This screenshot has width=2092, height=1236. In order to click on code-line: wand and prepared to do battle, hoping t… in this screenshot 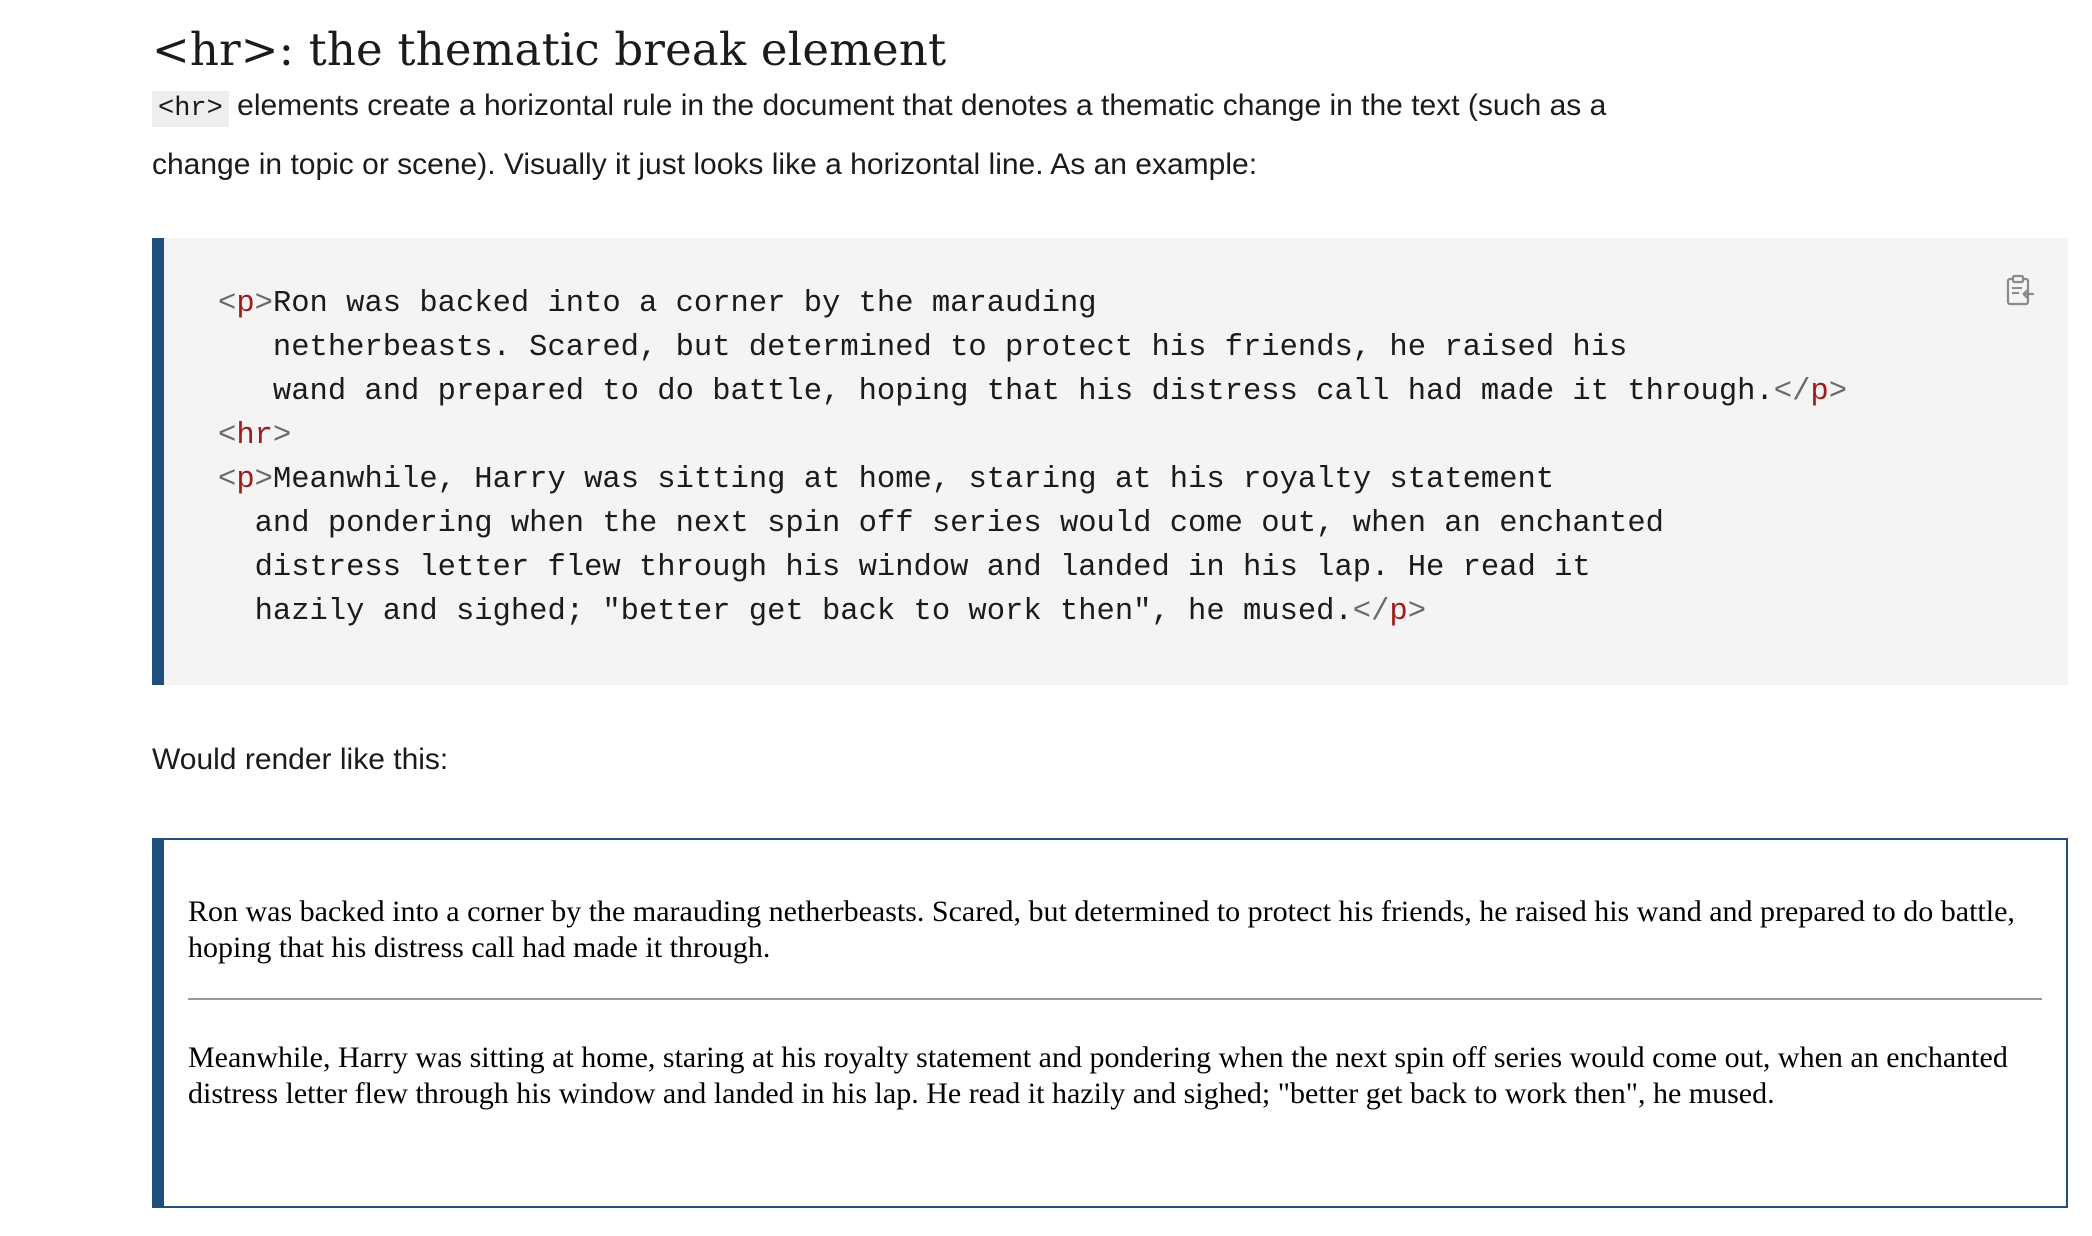, I will do `click(1032, 392)`.